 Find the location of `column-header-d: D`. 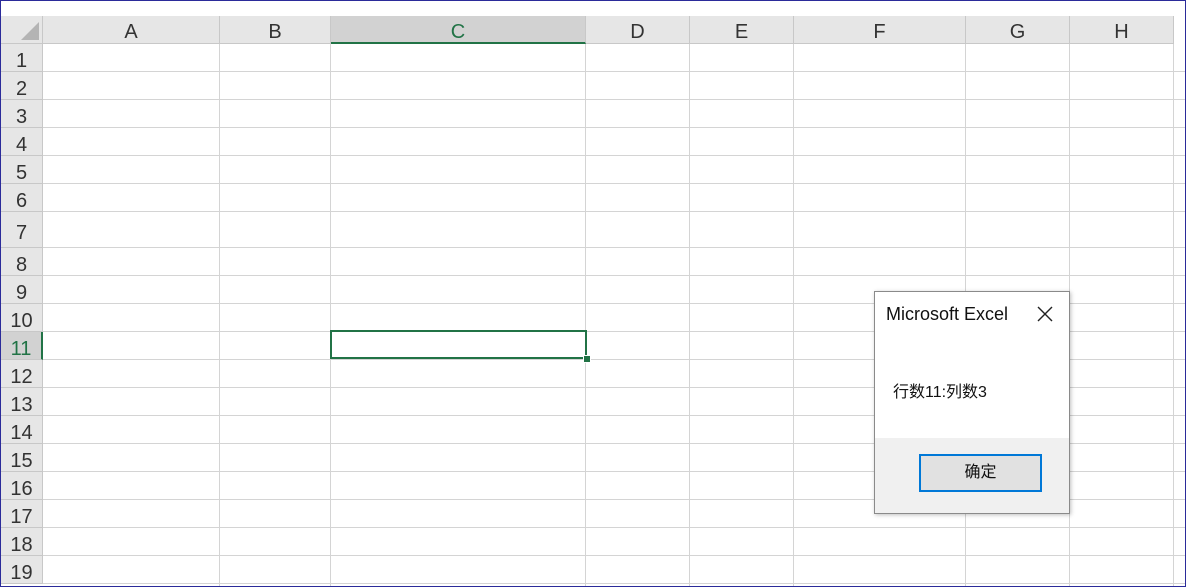

column-header-d: D is located at coordinates (638, 30).